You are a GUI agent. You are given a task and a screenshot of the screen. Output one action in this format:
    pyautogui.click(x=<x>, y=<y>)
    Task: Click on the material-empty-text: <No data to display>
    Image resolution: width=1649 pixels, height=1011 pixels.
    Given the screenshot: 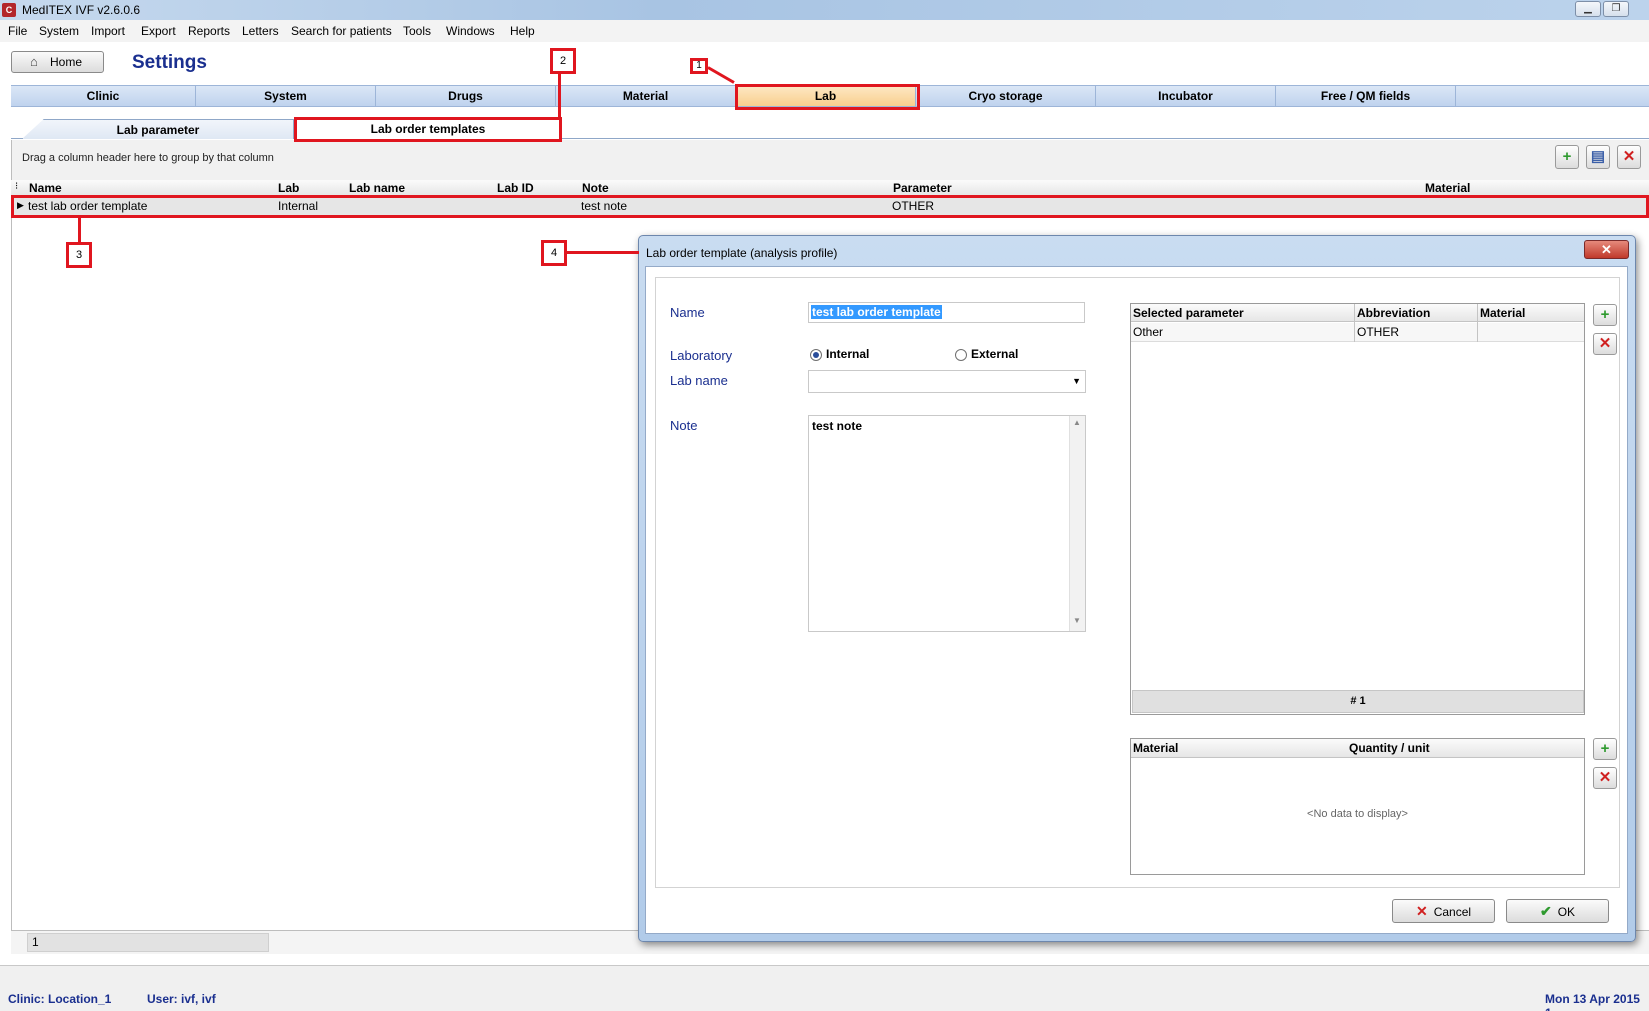 What is the action you would take?
    pyautogui.click(x=1357, y=814)
    